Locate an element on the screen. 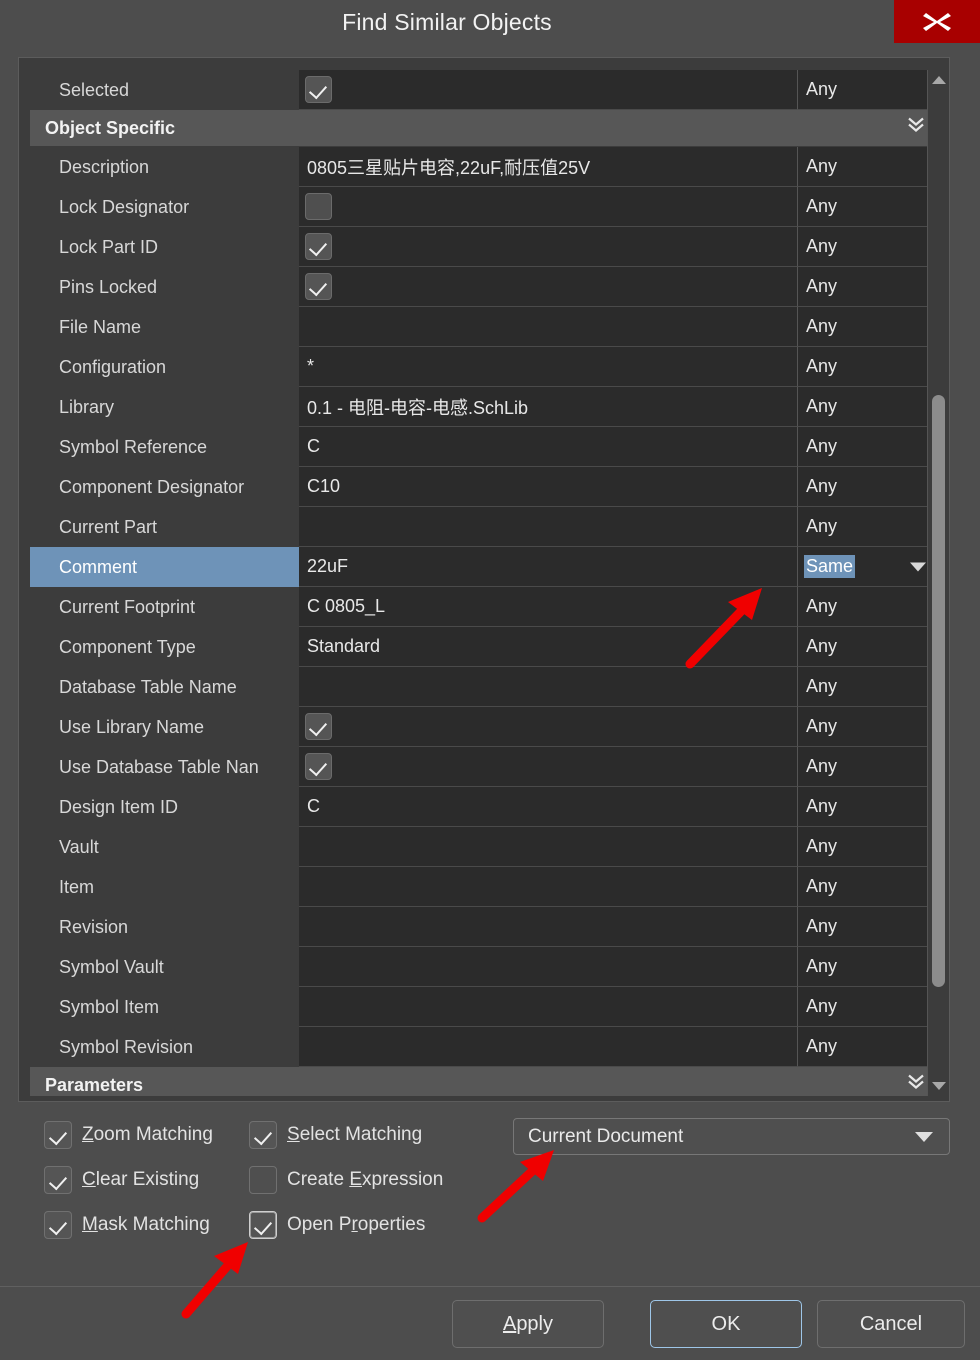  grid-row: Library 0.1 - 电阻-电容-电感.SchLib Any is located at coordinates (485, 407).